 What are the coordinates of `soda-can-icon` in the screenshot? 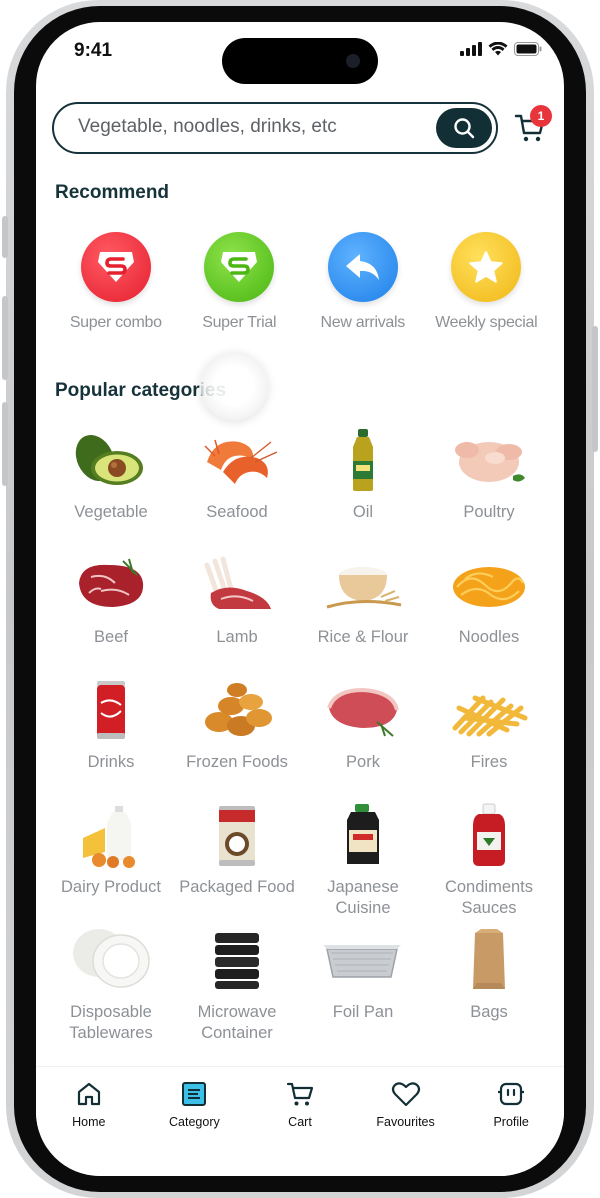 It's located at (111, 710).